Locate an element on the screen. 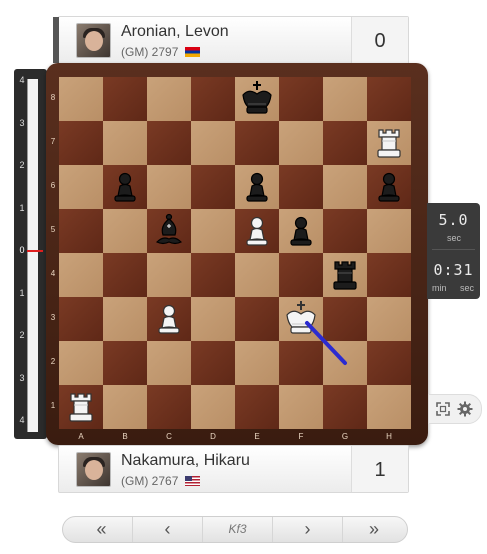 This screenshot has height=554, width=487. square-f8 is located at coordinates (301, 99).